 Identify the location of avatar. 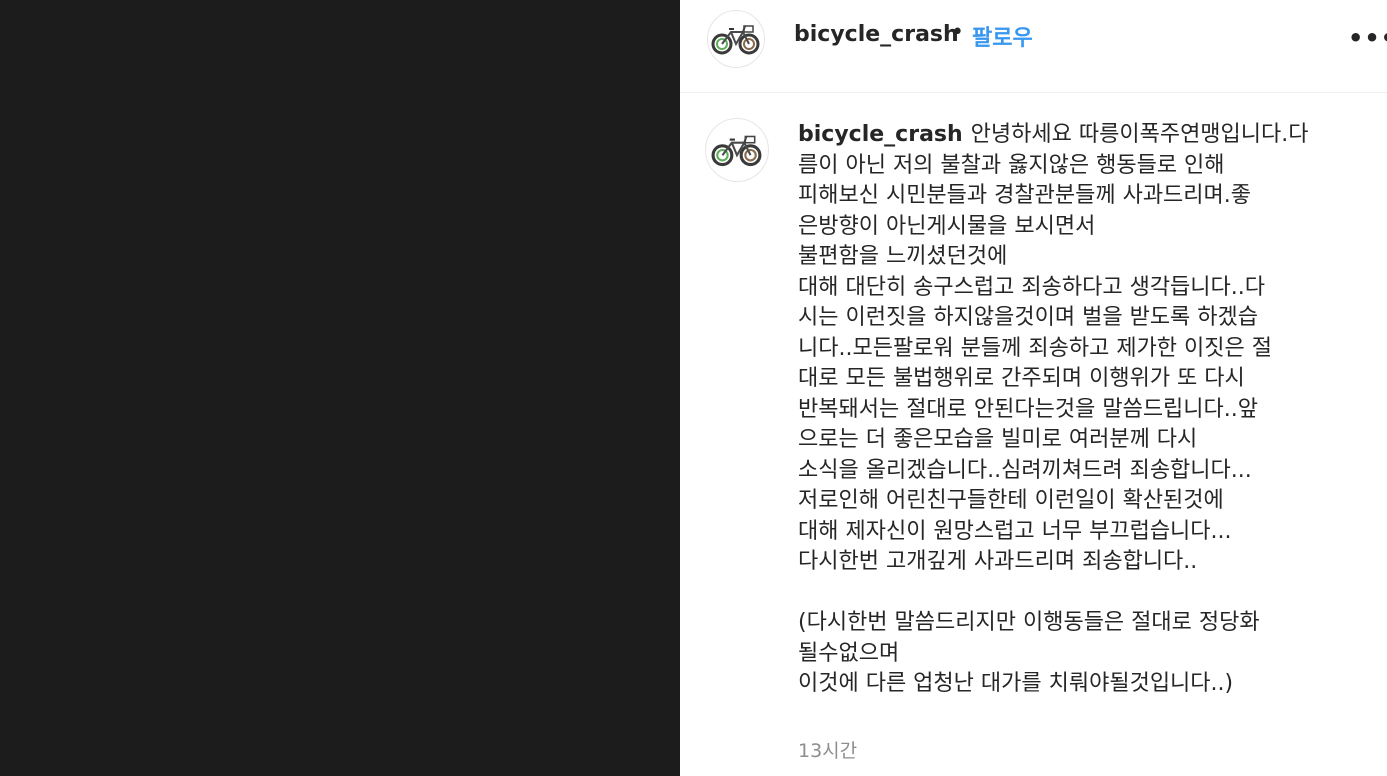
(736, 39).